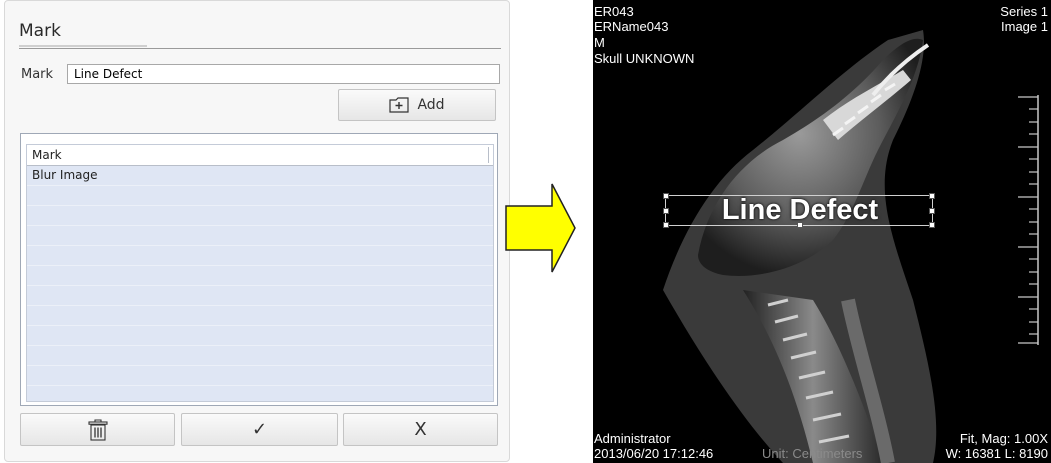 The width and height of the screenshot is (1051, 463). Describe the element at coordinates (260, 48) in the screenshot. I see `title-divider` at that location.